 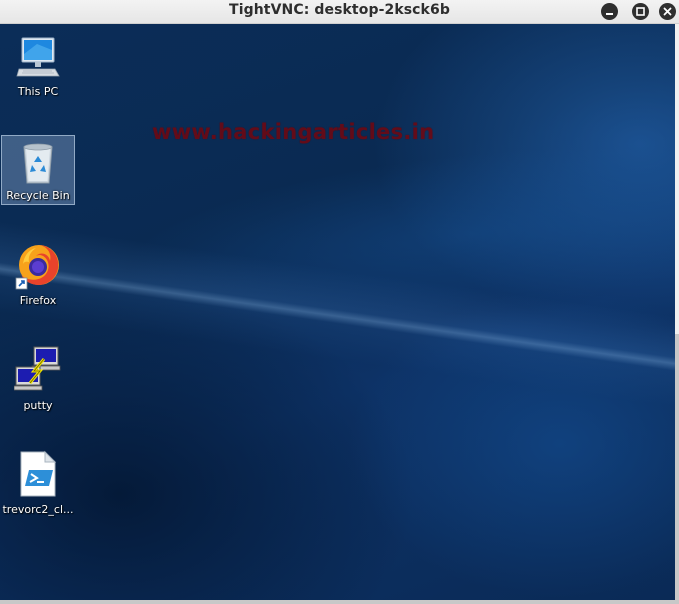 What do you see at coordinates (38, 91) in the screenshot?
I see `desktop-icon-label: This PC` at bounding box center [38, 91].